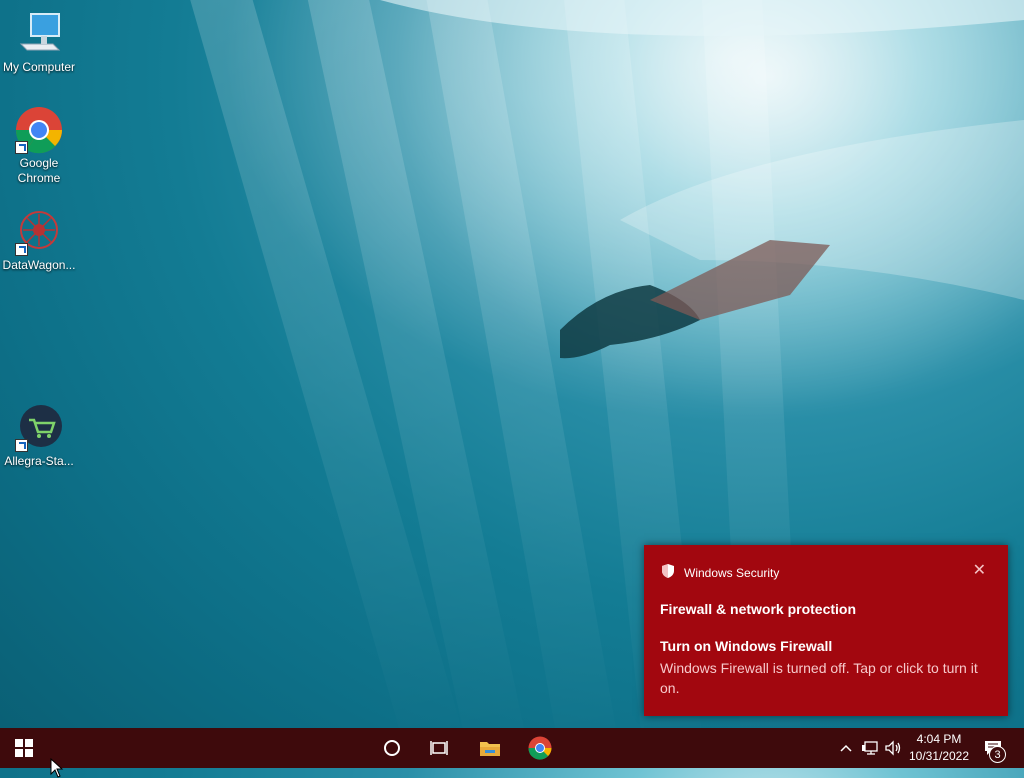 The height and width of the screenshot is (778, 1024). I want to click on windows-logo-icon, so click(24, 748).